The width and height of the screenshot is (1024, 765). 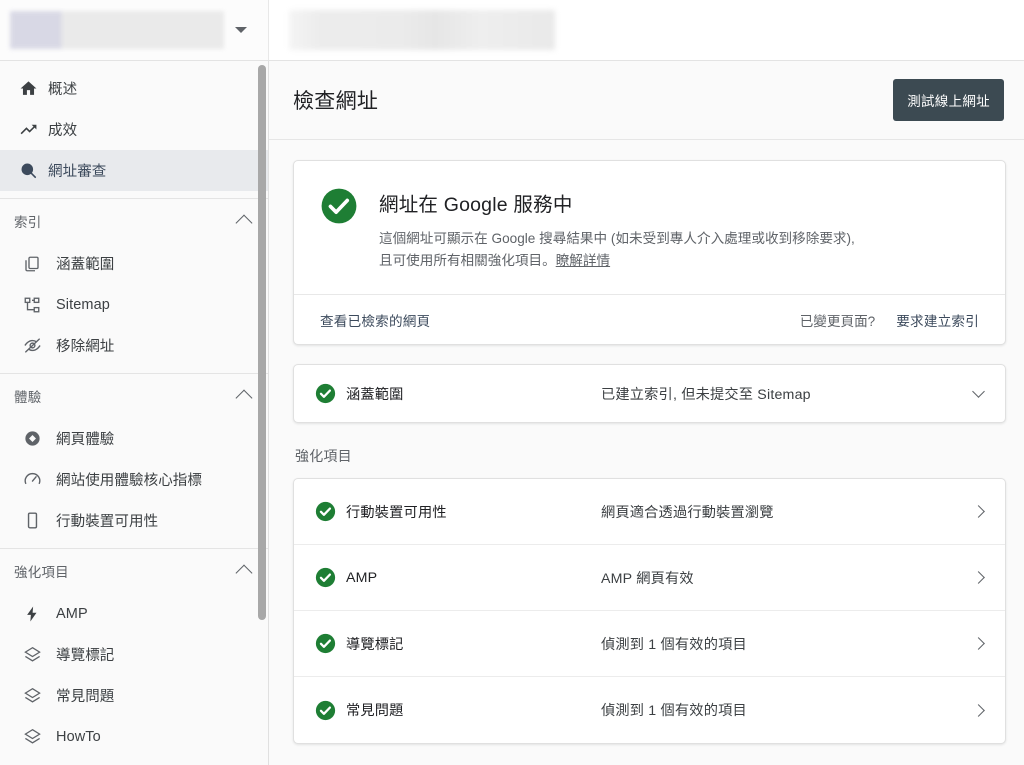 I want to click on sidebar-item-core-web-vitals: 網站使用體驗核心指標, so click(x=134, y=479).